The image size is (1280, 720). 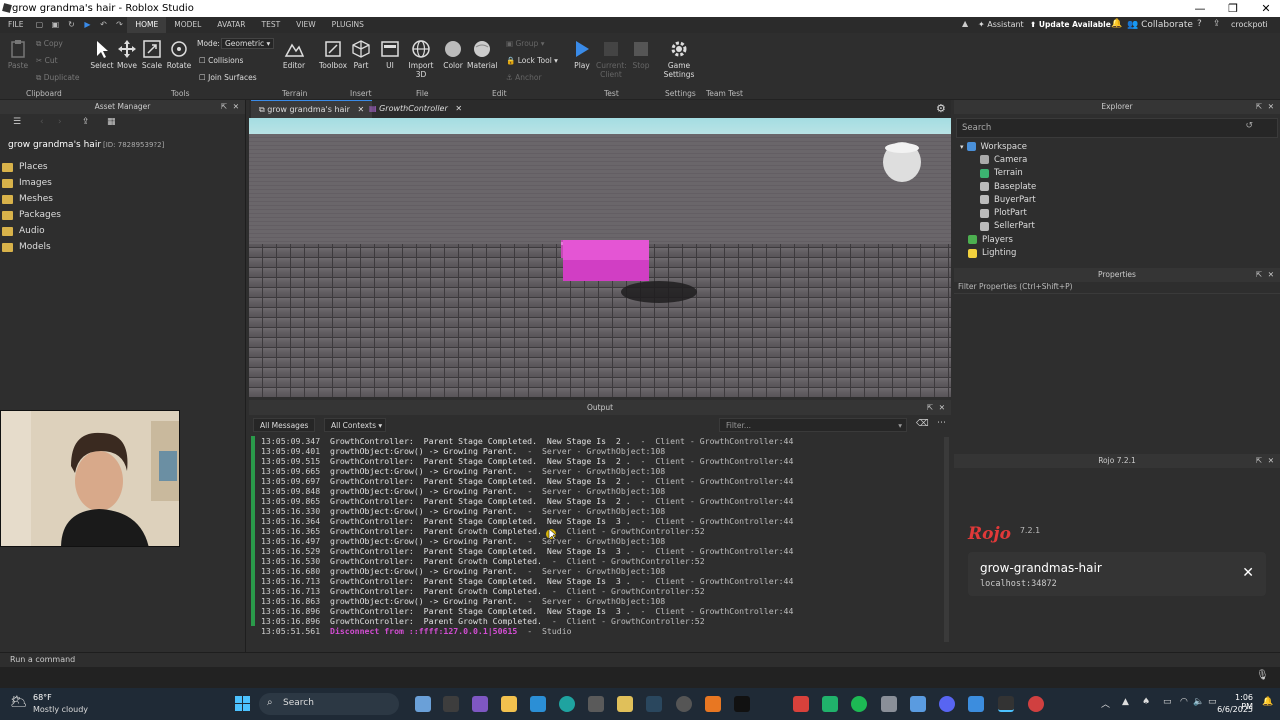 What do you see at coordinates (421, 59) in the screenshot?
I see `import-3d-button: Import 3D` at bounding box center [421, 59].